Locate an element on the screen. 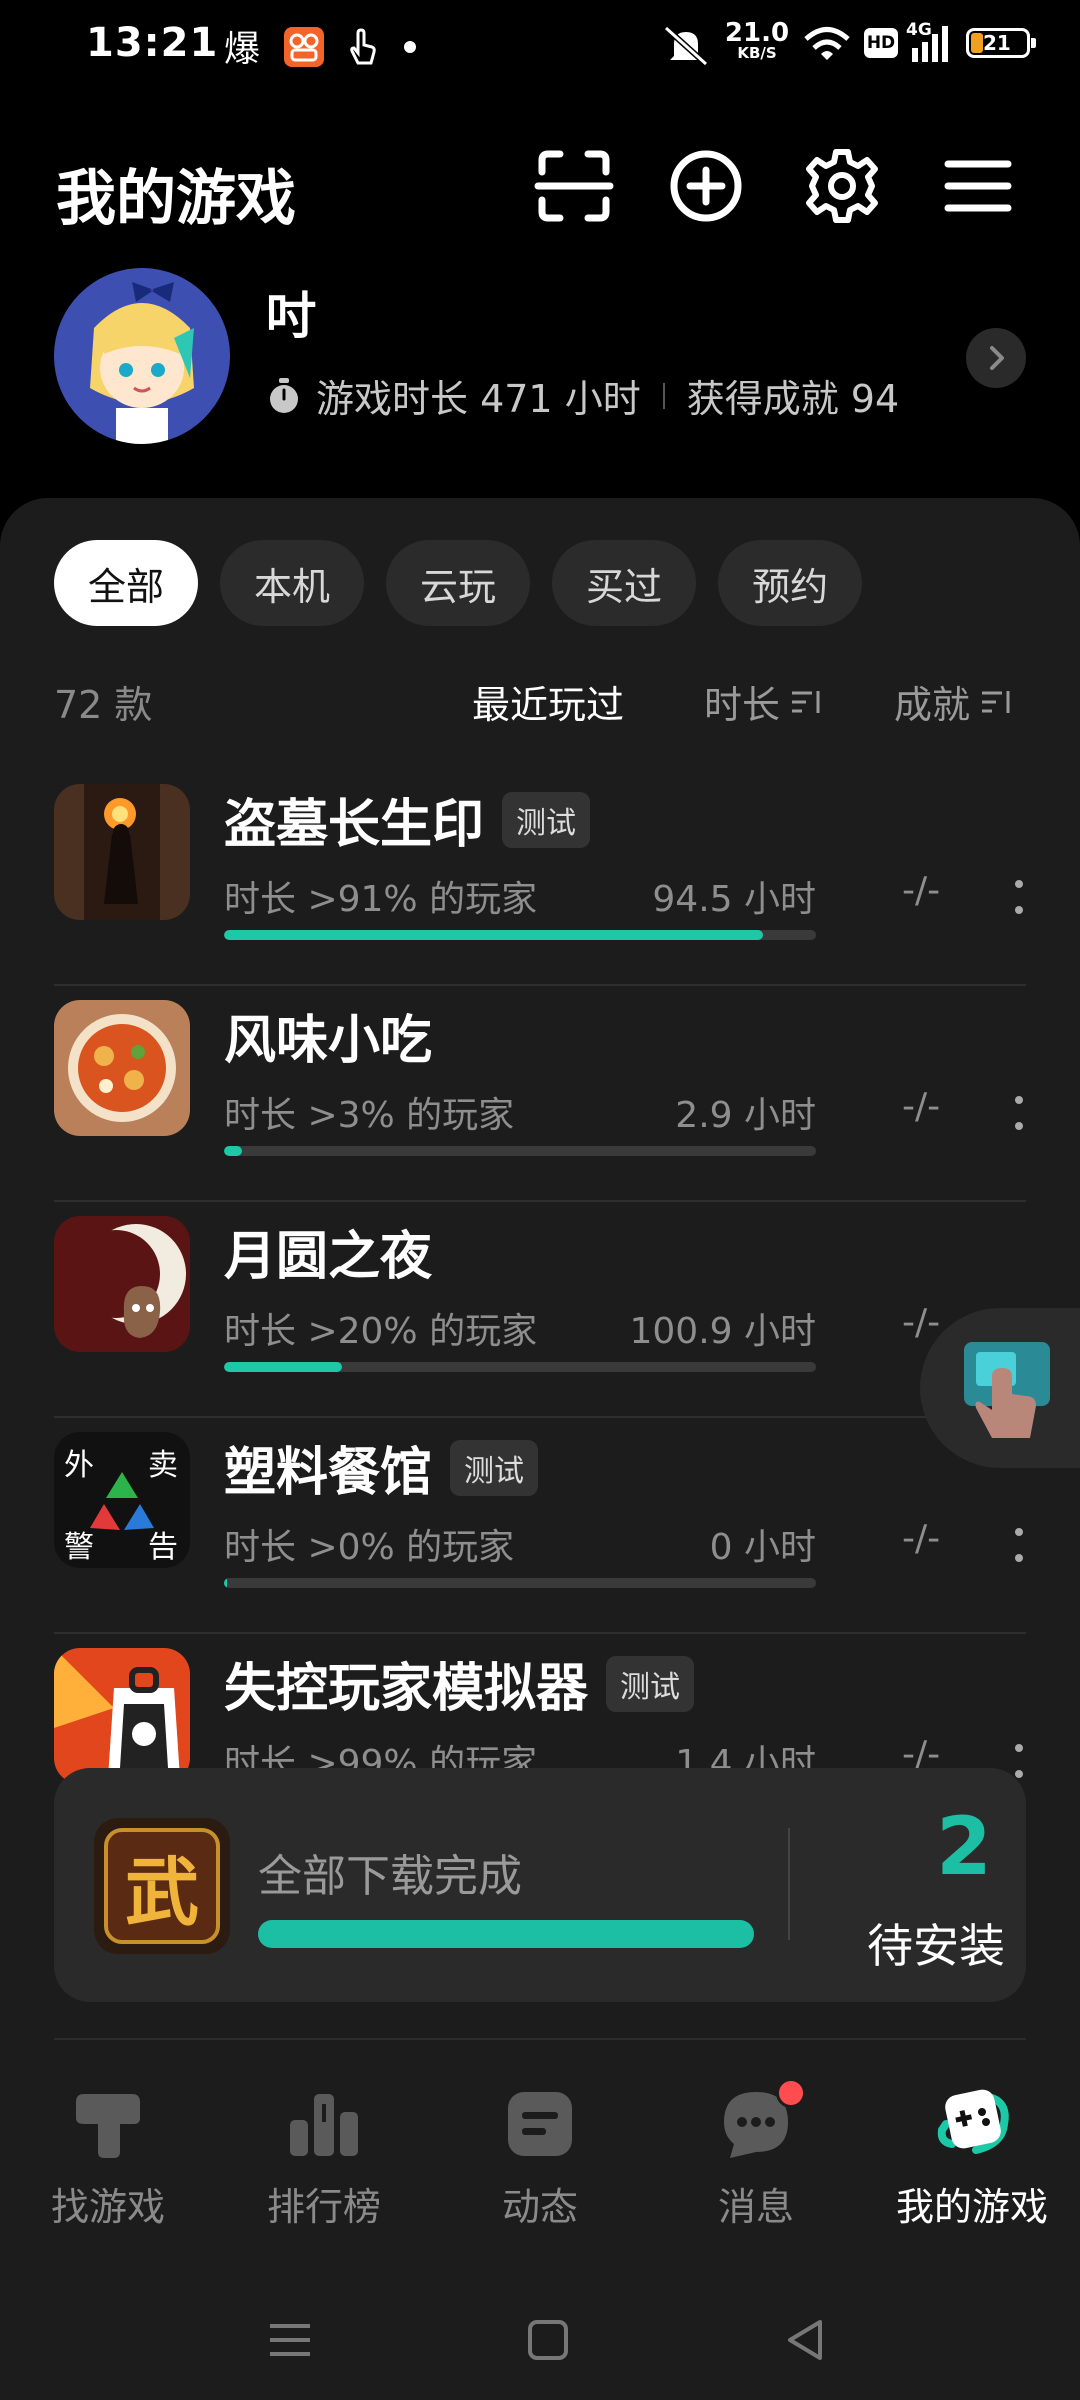 Image resolution: width=1080 pixels, height=2400 pixels. feed-icon is located at coordinates (540, 2124).